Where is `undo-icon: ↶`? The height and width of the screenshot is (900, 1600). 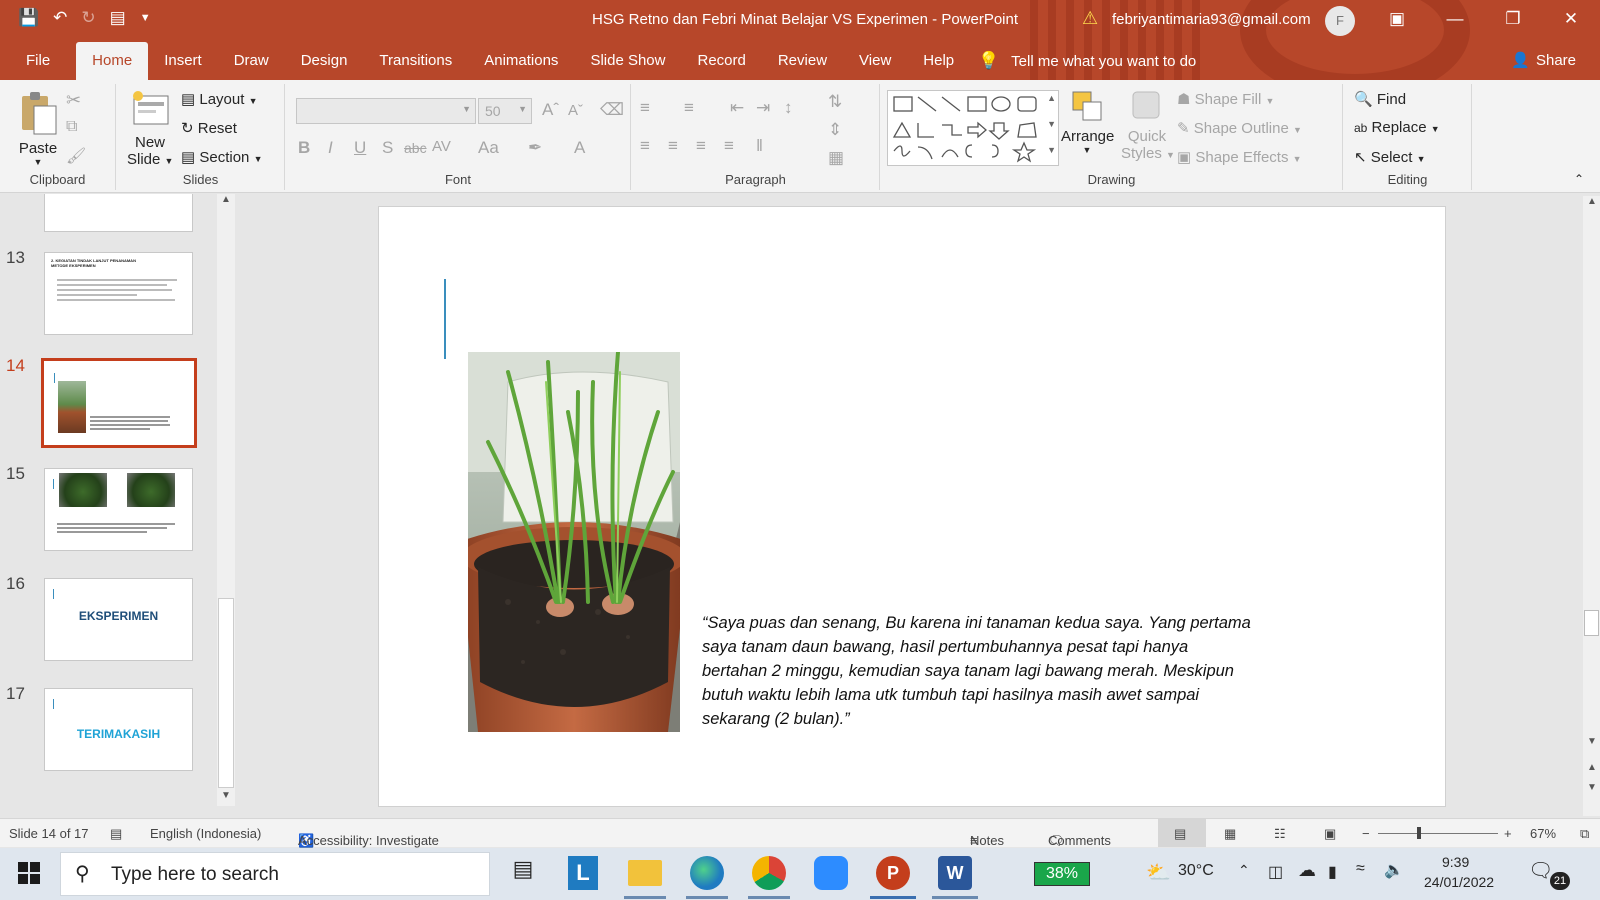 undo-icon: ↶ is located at coordinates (60, 18).